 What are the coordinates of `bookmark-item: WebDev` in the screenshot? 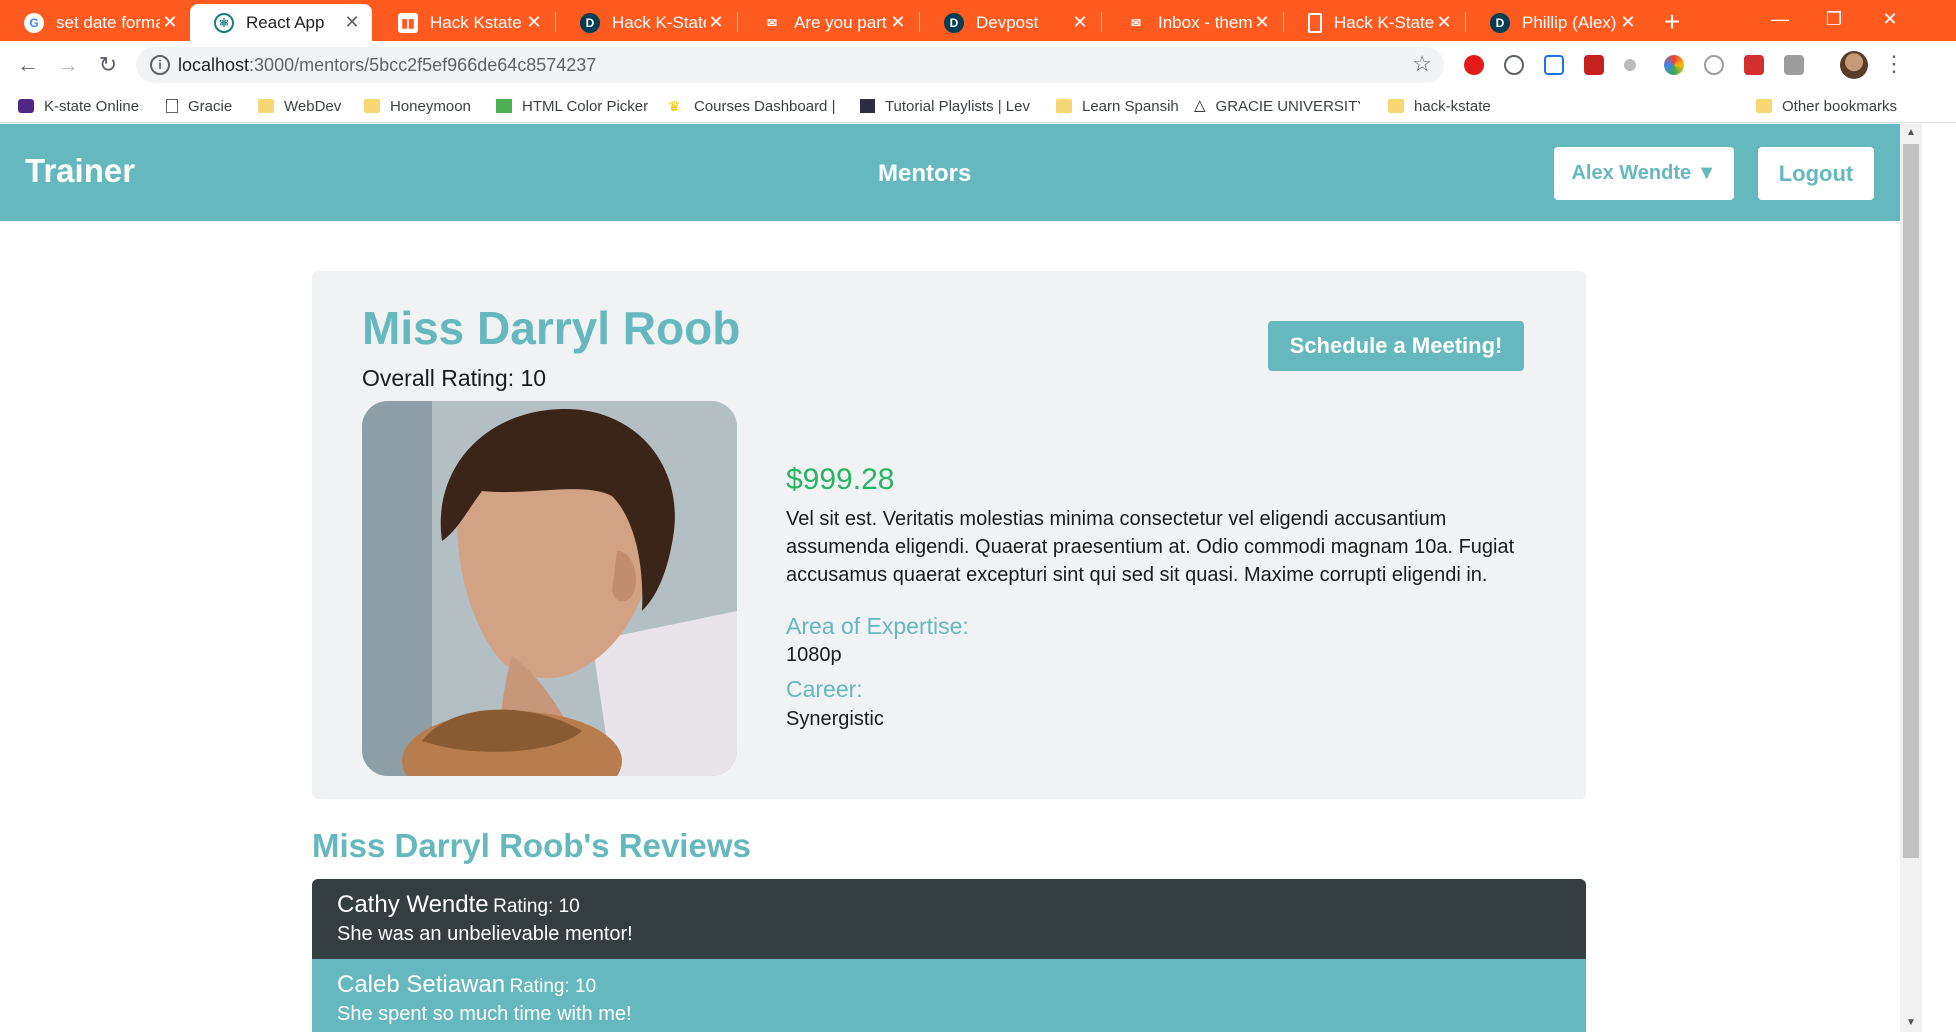 It's located at (299, 106).